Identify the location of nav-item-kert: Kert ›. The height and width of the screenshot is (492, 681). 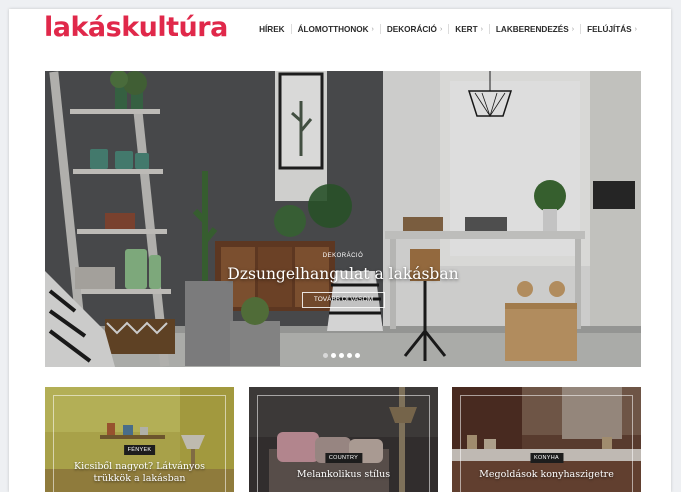
(469, 29).